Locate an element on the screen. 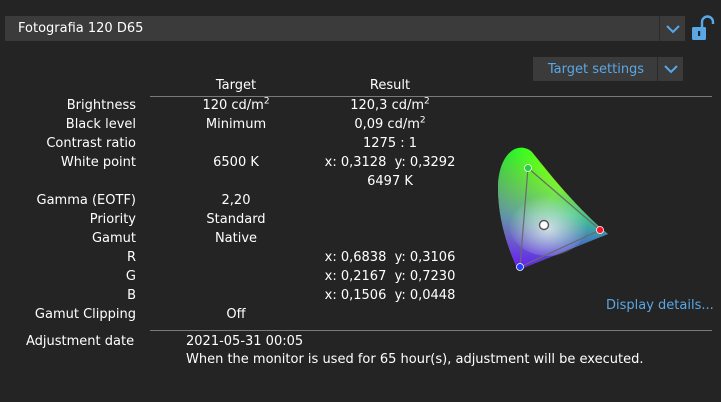 The height and width of the screenshot is (402, 721). row-target-value: 2,20 is located at coordinates (236, 200).